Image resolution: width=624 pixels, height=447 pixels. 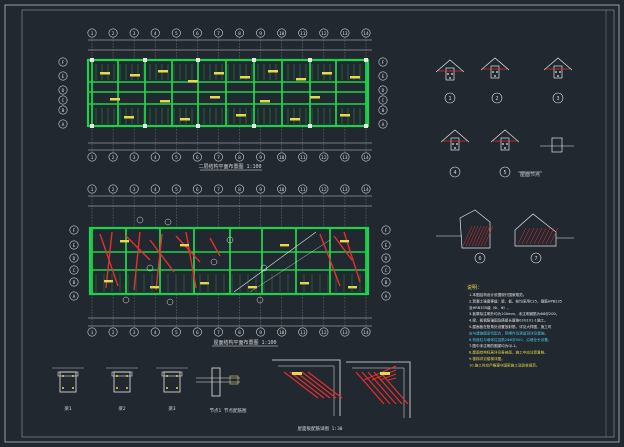 I want to click on p2-axis-top-3-label: 3, so click(x=134, y=190).